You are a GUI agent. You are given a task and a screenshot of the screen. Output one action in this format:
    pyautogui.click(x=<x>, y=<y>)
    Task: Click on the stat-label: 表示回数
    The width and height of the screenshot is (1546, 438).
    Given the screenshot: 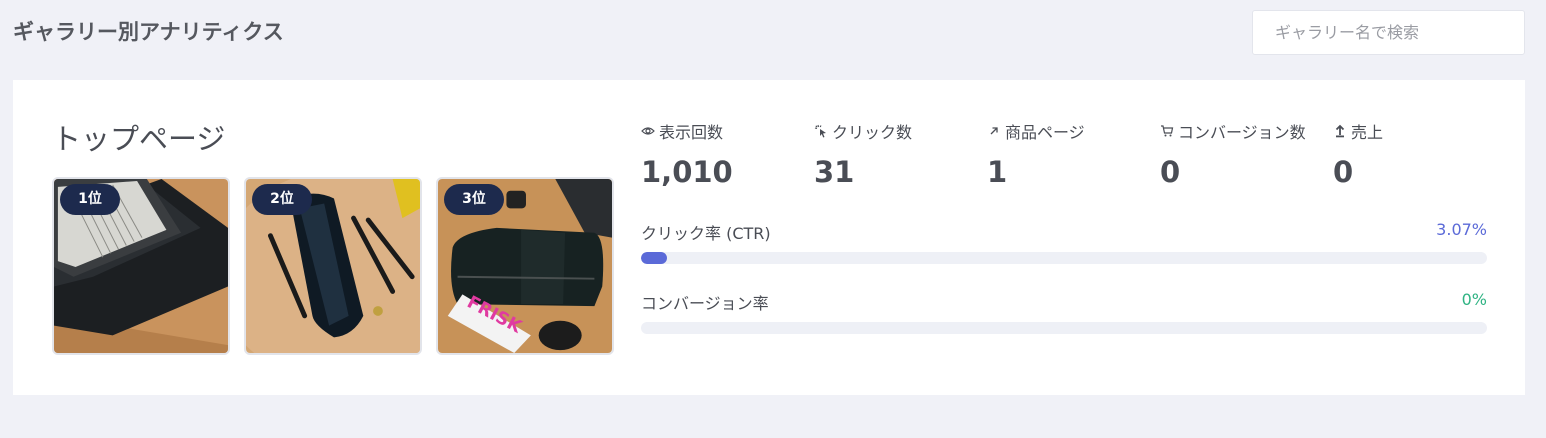 What is the action you would take?
    pyautogui.click(x=691, y=132)
    